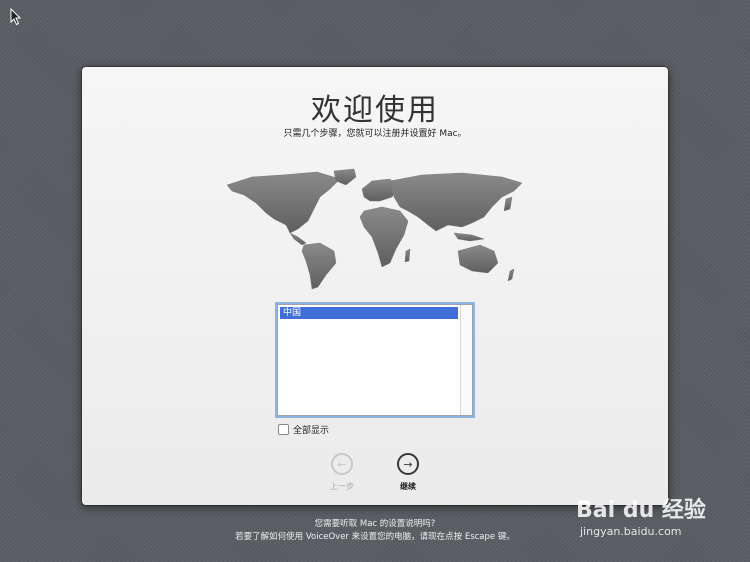 This screenshot has height=562, width=750. I want to click on arrow-right-icon: →, so click(408, 464).